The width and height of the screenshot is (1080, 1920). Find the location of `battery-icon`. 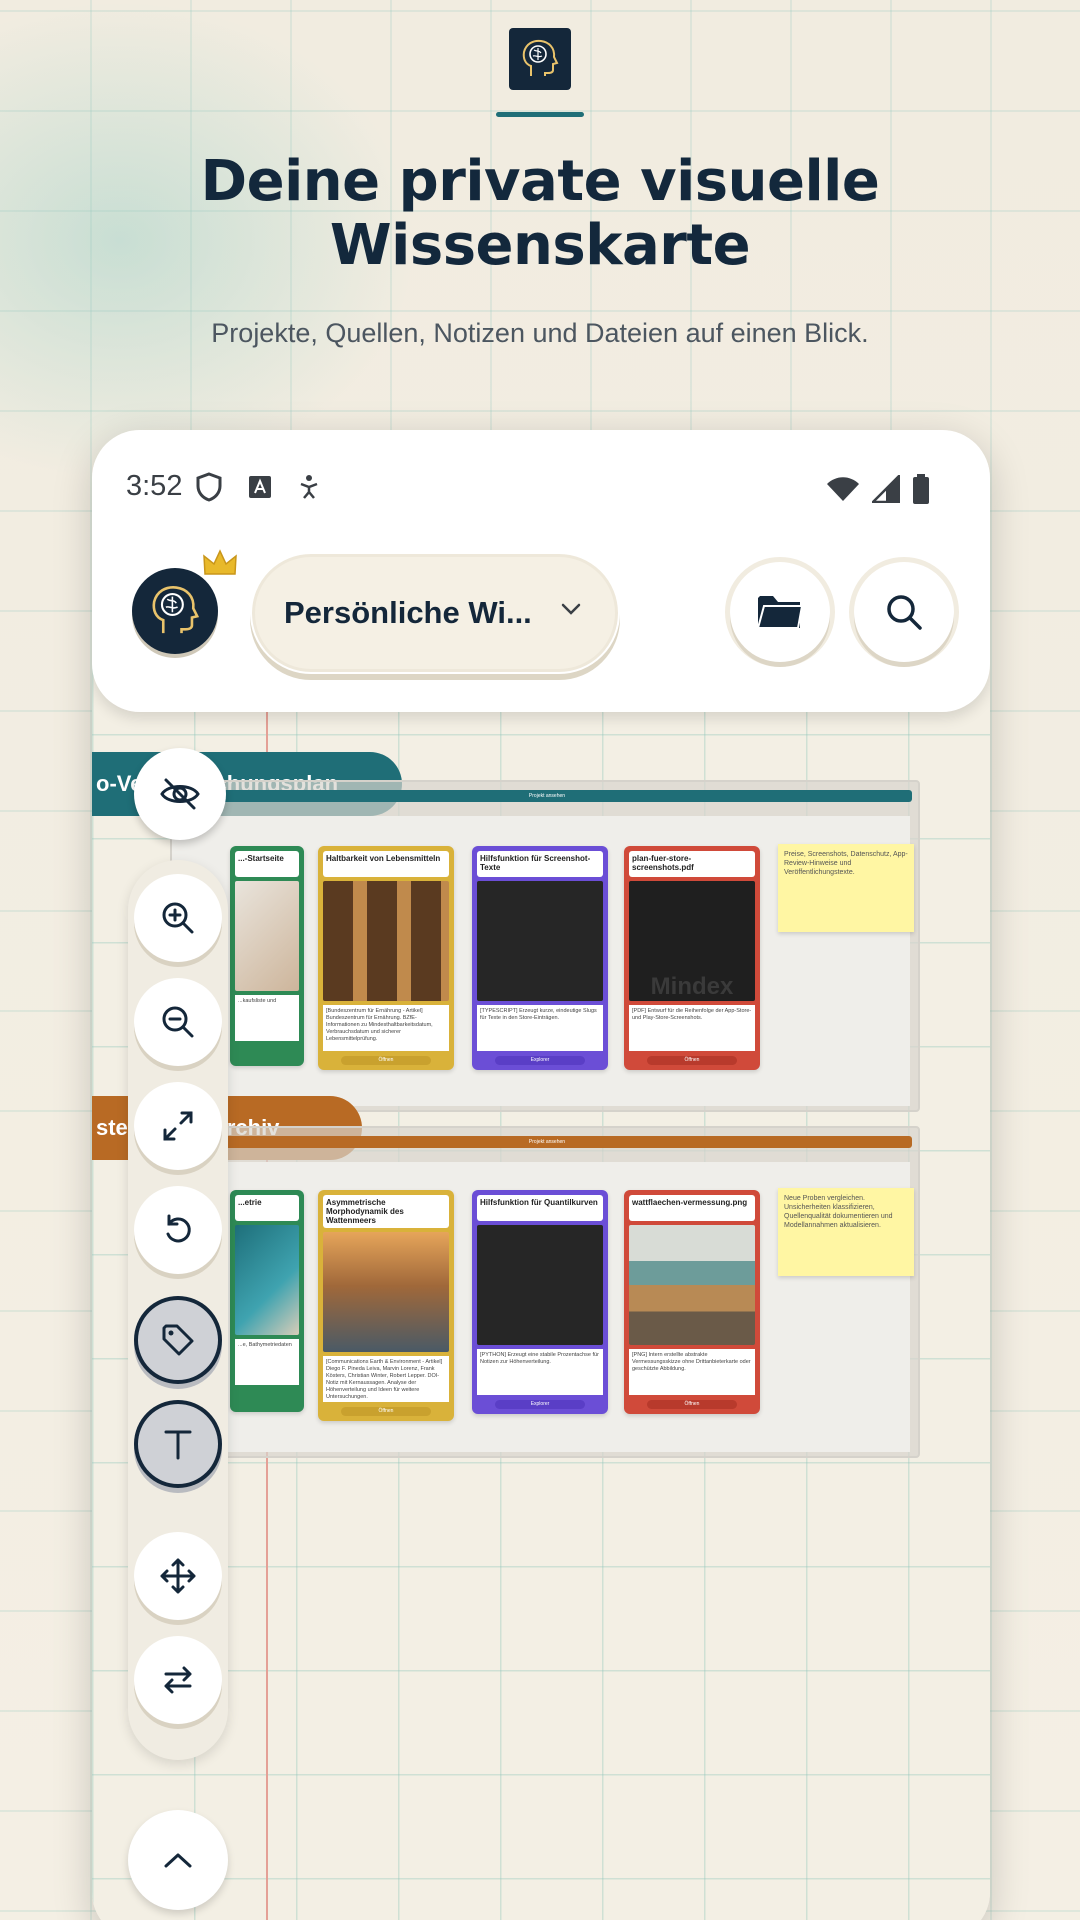

battery-icon is located at coordinates (921, 489).